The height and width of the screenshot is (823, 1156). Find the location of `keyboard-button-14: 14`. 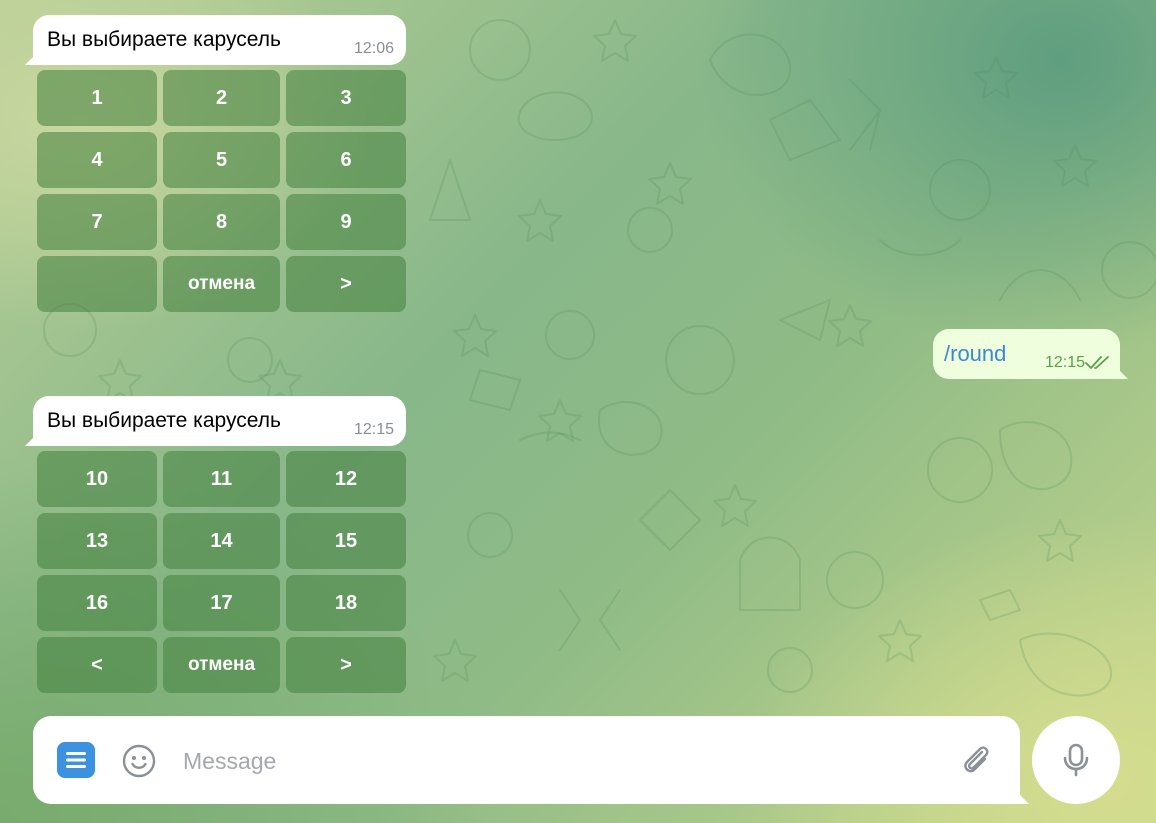

keyboard-button-14: 14 is located at coordinates (221, 541).